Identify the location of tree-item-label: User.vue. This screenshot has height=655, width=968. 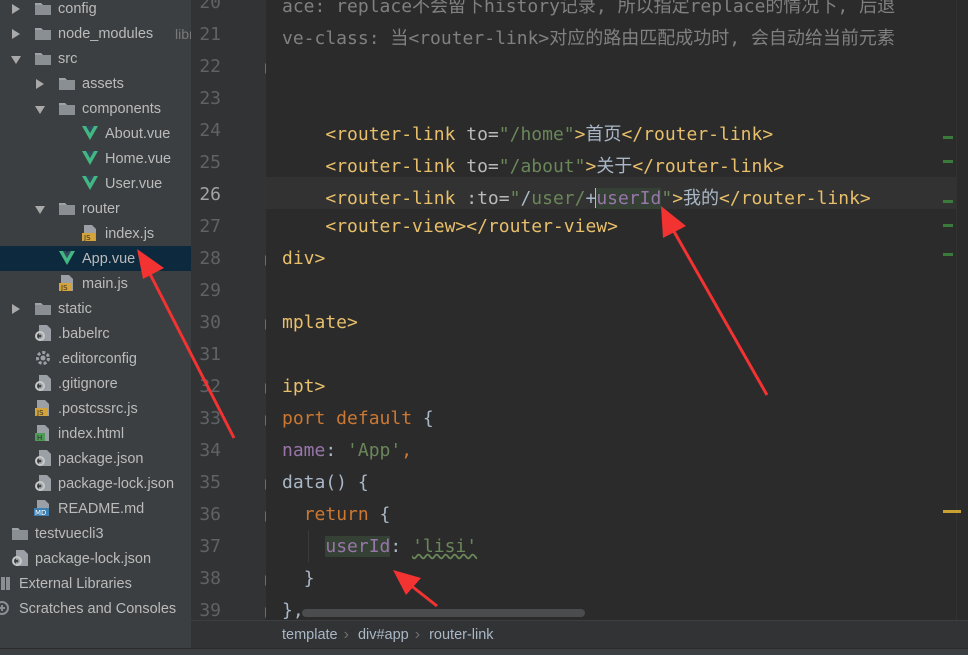
(134, 183).